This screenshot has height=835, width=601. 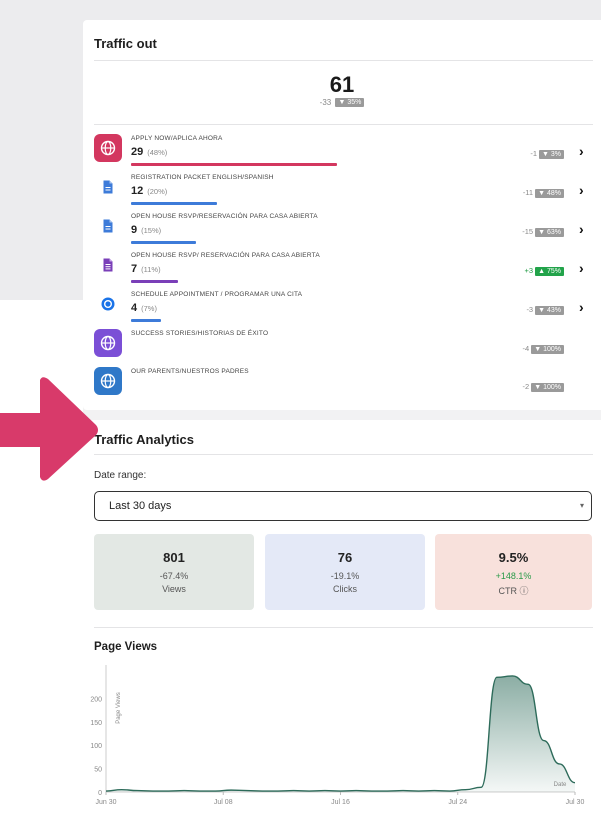 What do you see at coordinates (202, 177) in the screenshot?
I see `item-label: REGISTRATION PACKET ENGLISH/SPANISH` at bounding box center [202, 177].